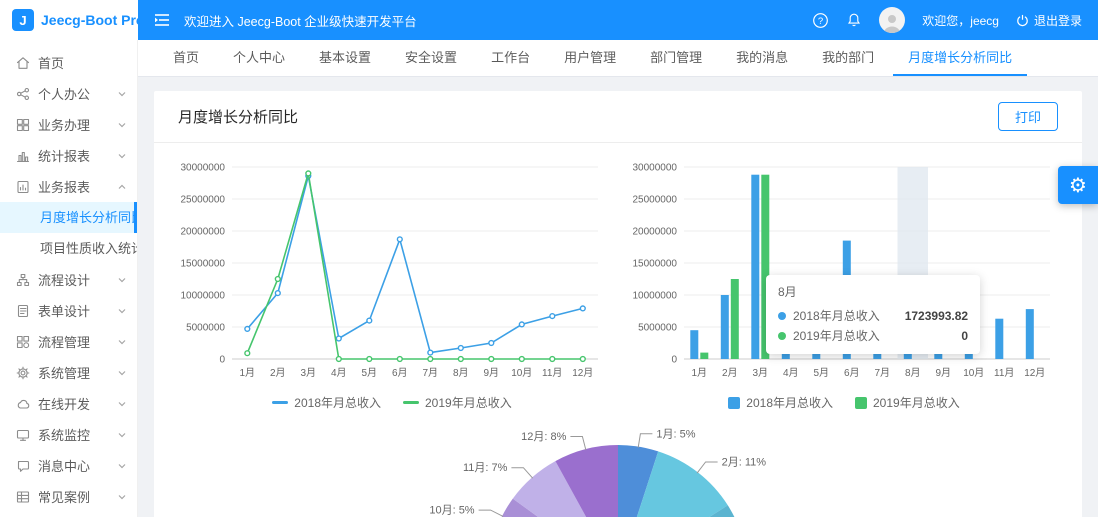 This screenshot has width=1098, height=517. I want to click on svg-text: 5000000, so click(205, 328).